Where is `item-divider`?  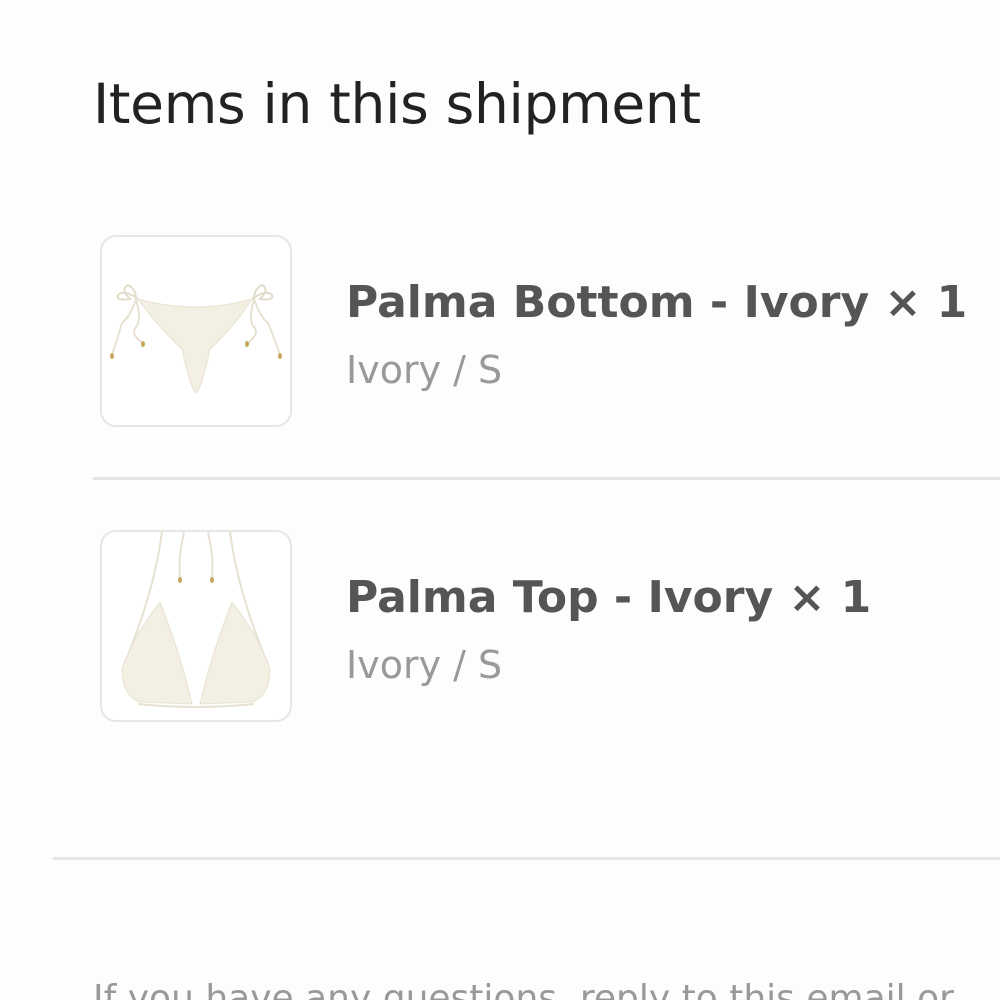
item-divider is located at coordinates (546, 478).